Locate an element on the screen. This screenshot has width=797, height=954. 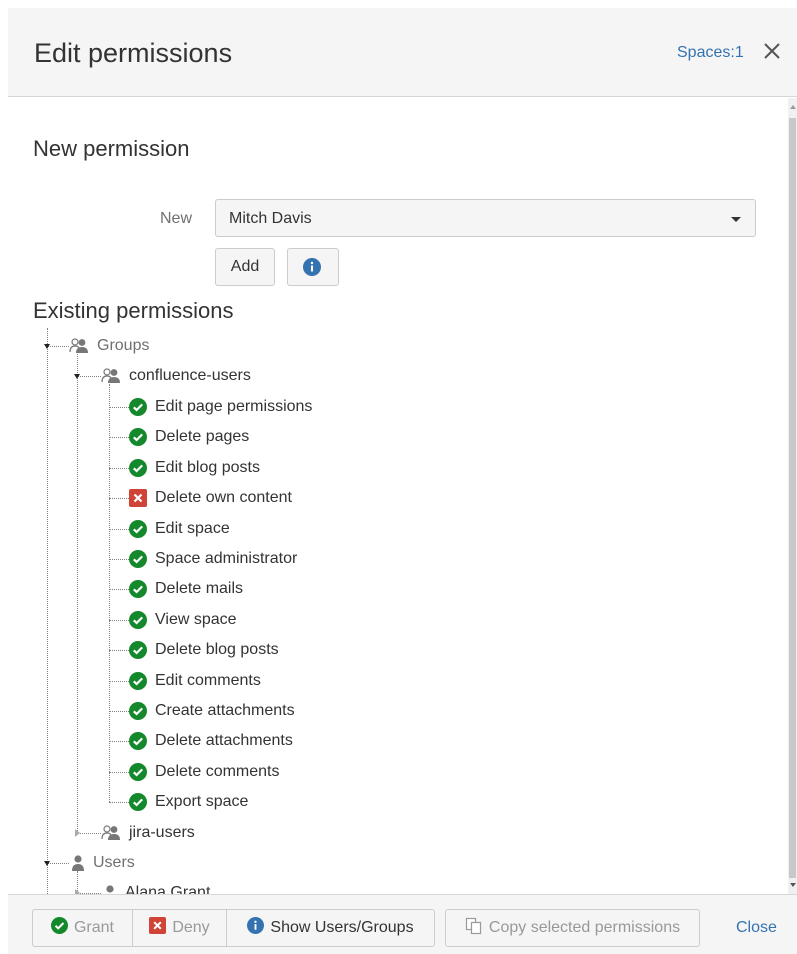
permission-item-label: Delete pages is located at coordinates (202, 437).